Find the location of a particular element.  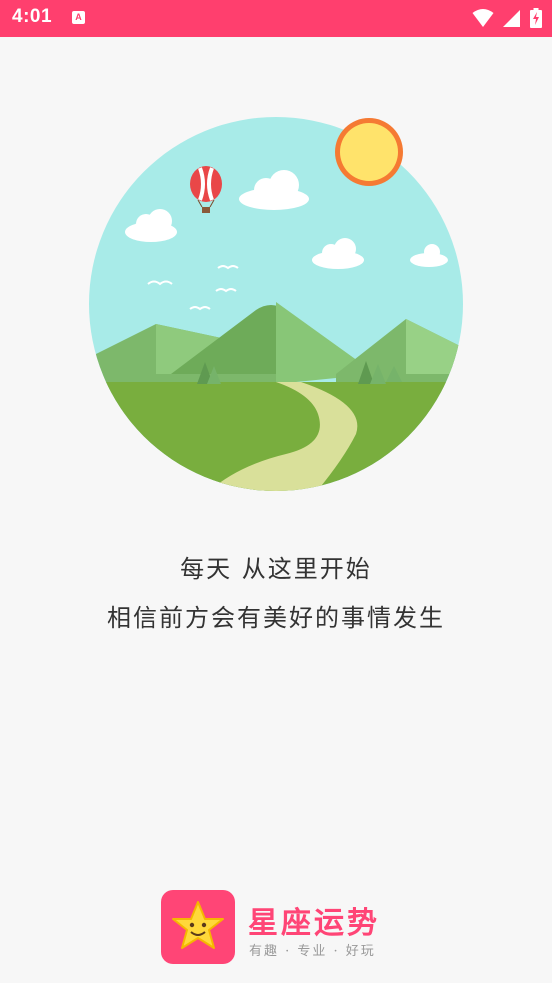

app-tagline: 有趣 · 专业 · 好玩 is located at coordinates (312, 951).